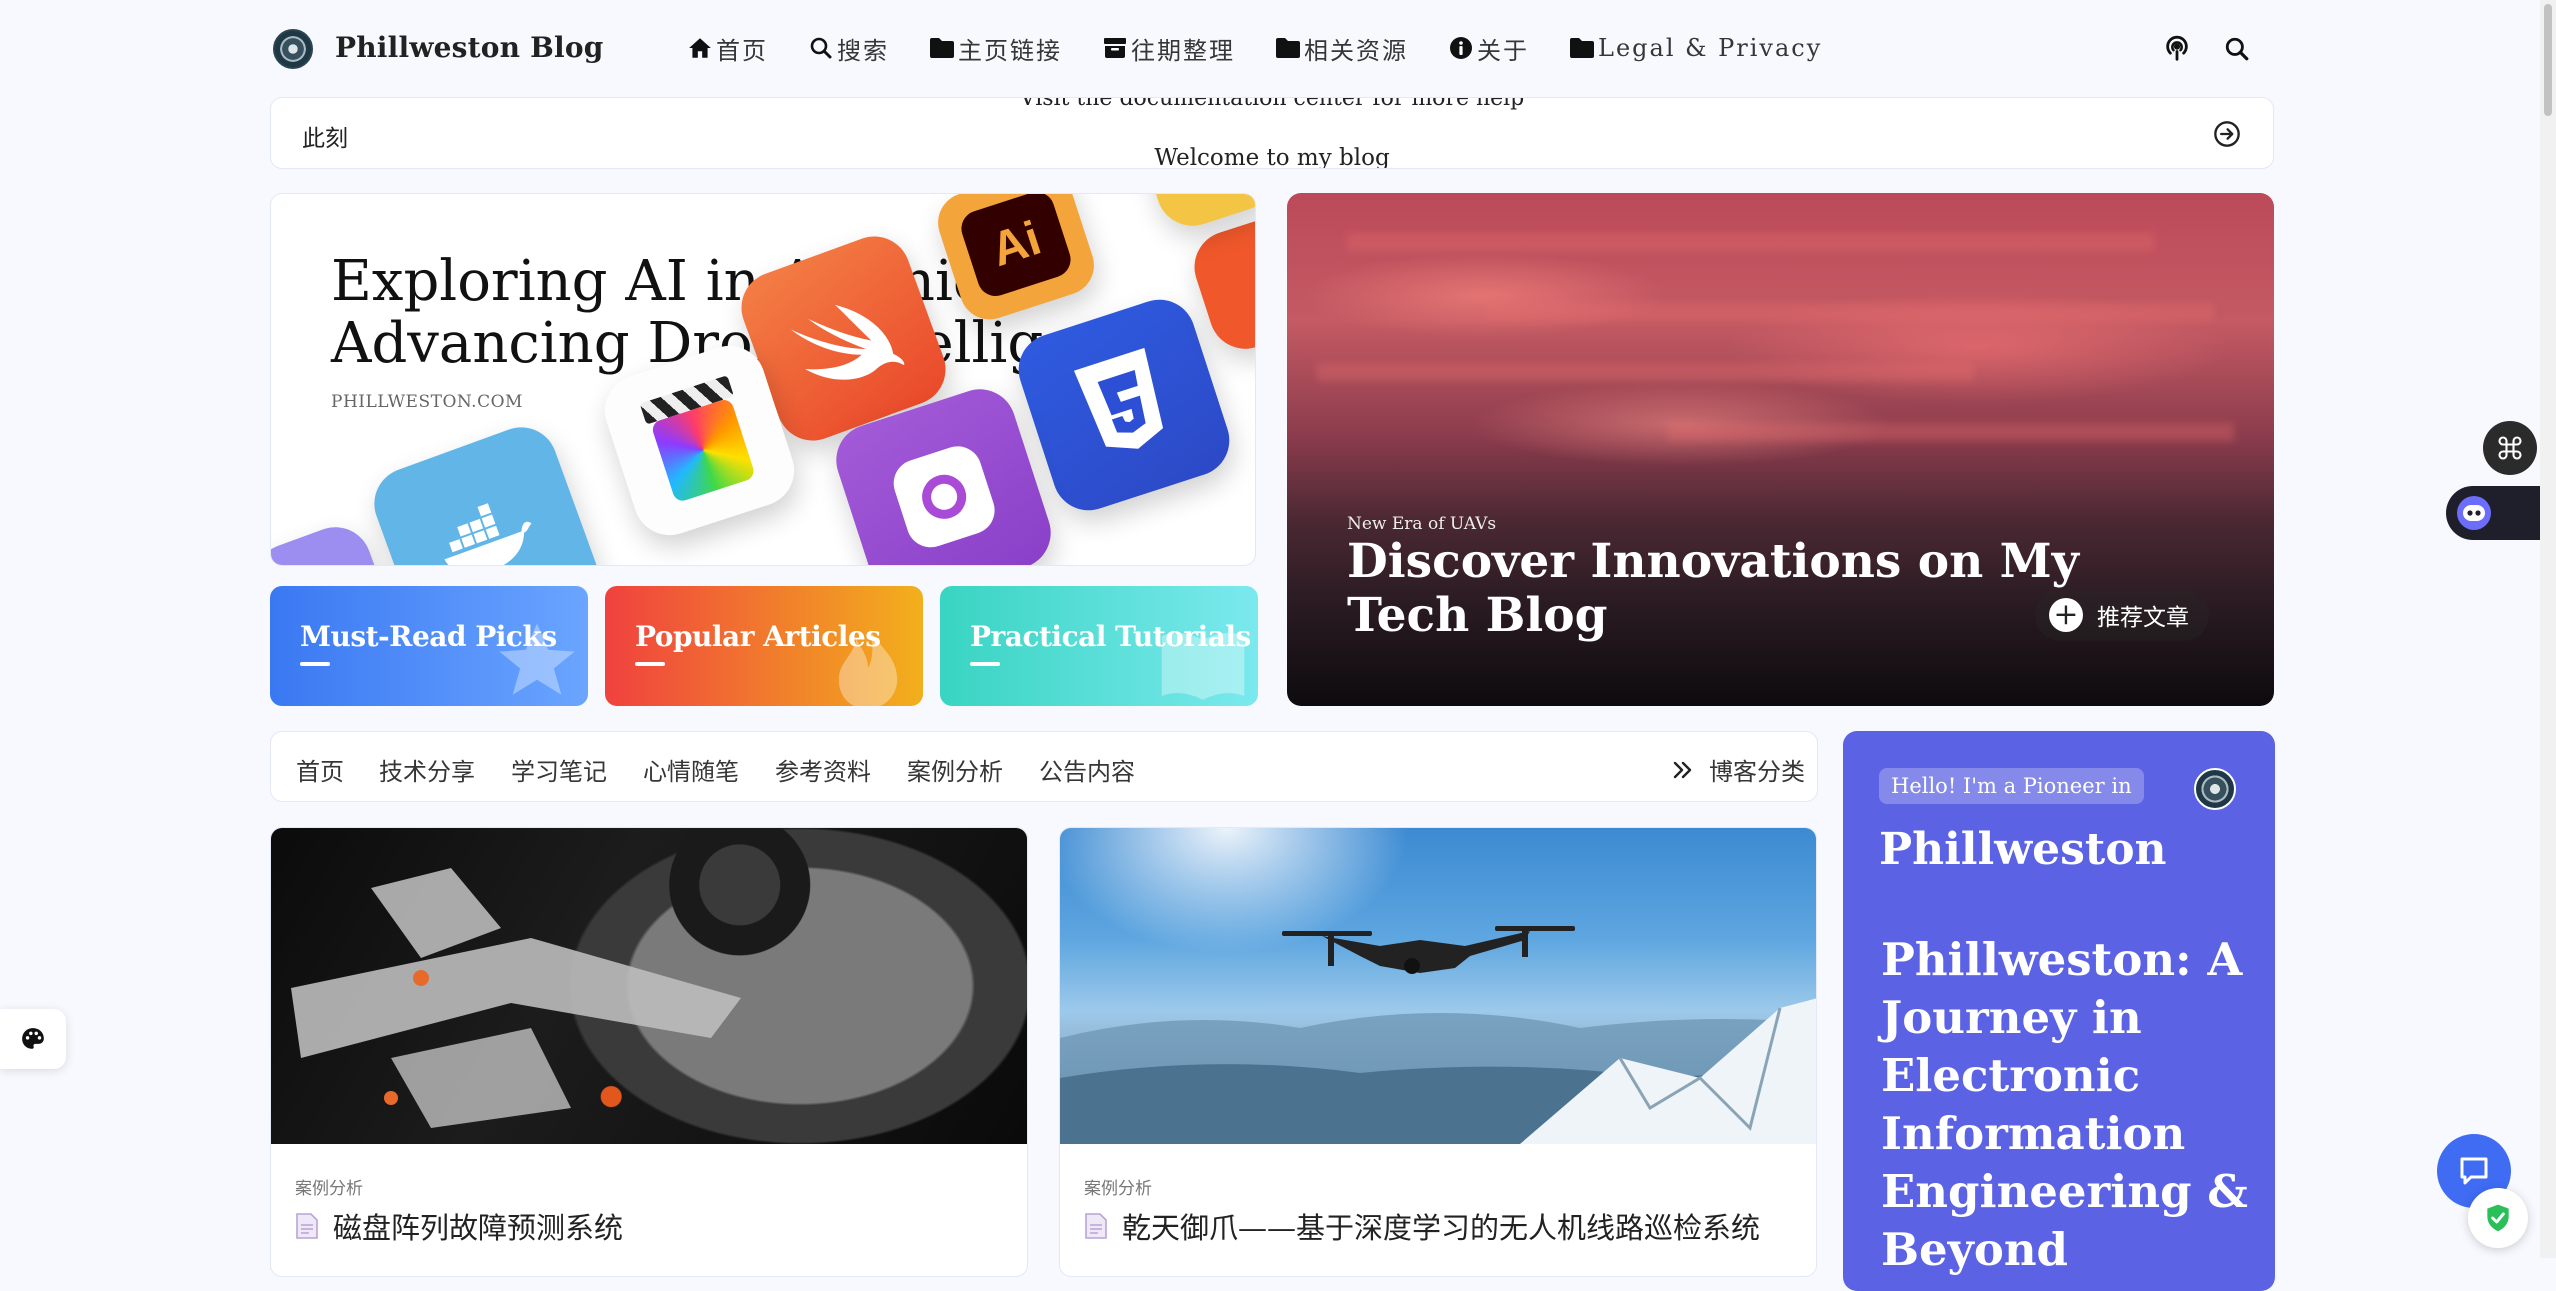  What do you see at coordinates (1503, 50) in the screenshot?
I see `menu-item-label: 关于` at bounding box center [1503, 50].